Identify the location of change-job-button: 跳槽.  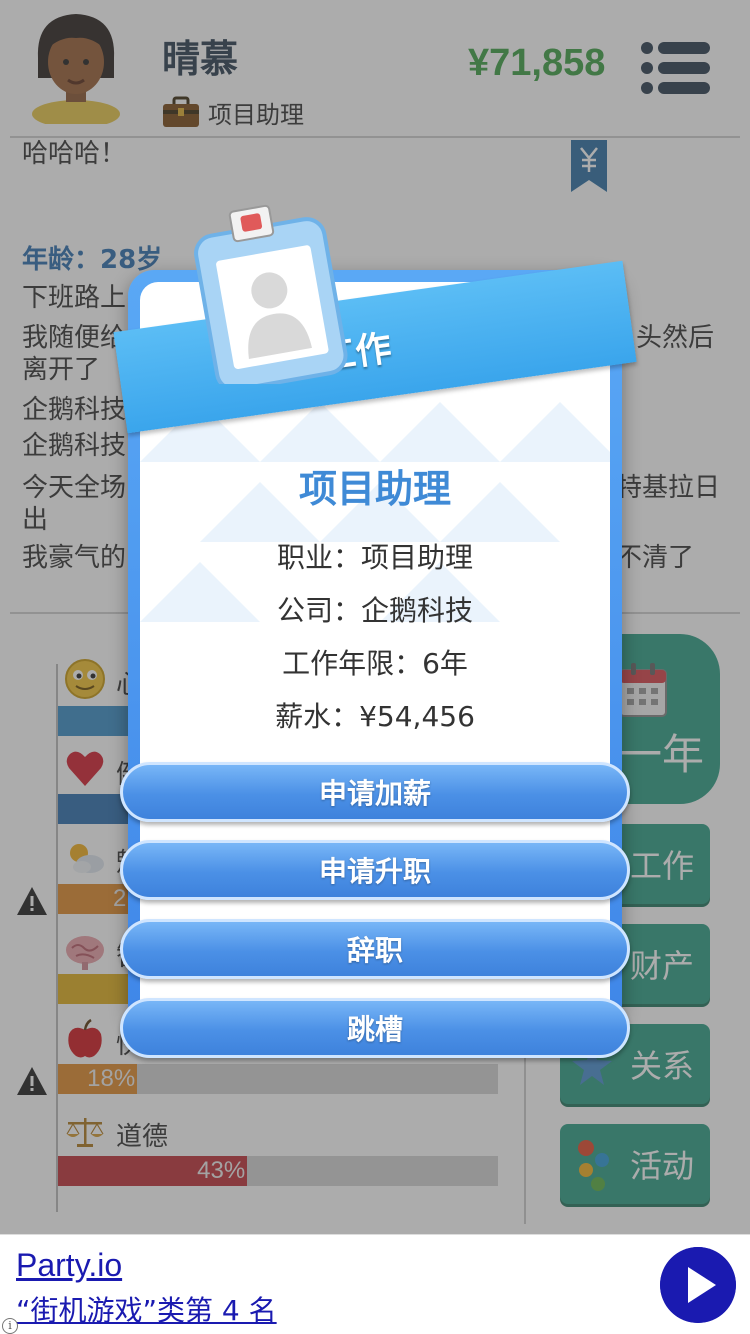
(375, 1028).